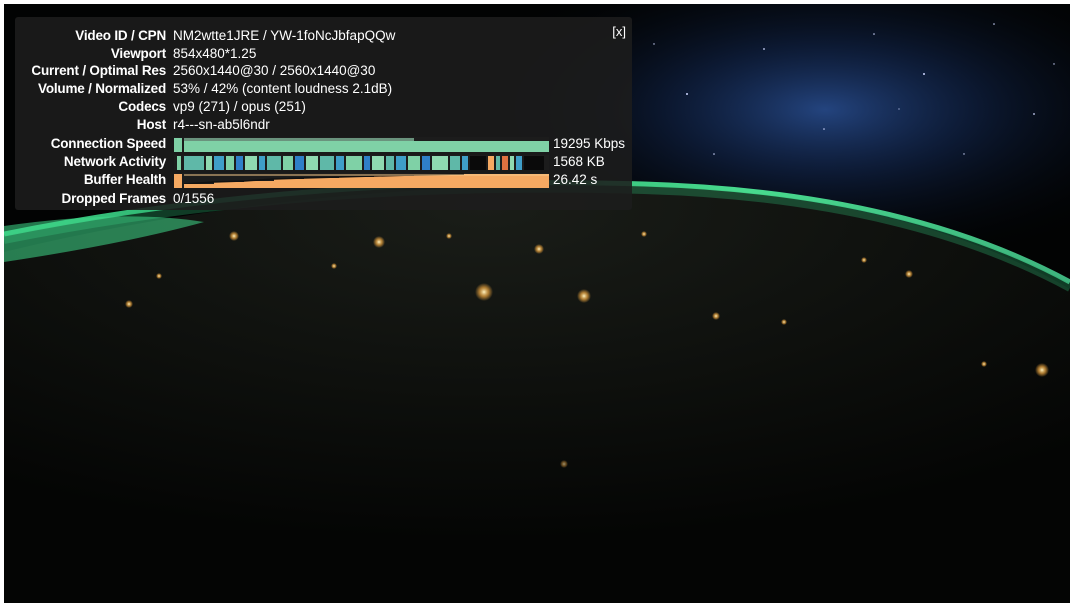 The height and width of the screenshot is (607, 1074). What do you see at coordinates (361, 180) in the screenshot?
I see `buffer-health-graph` at bounding box center [361, 180].